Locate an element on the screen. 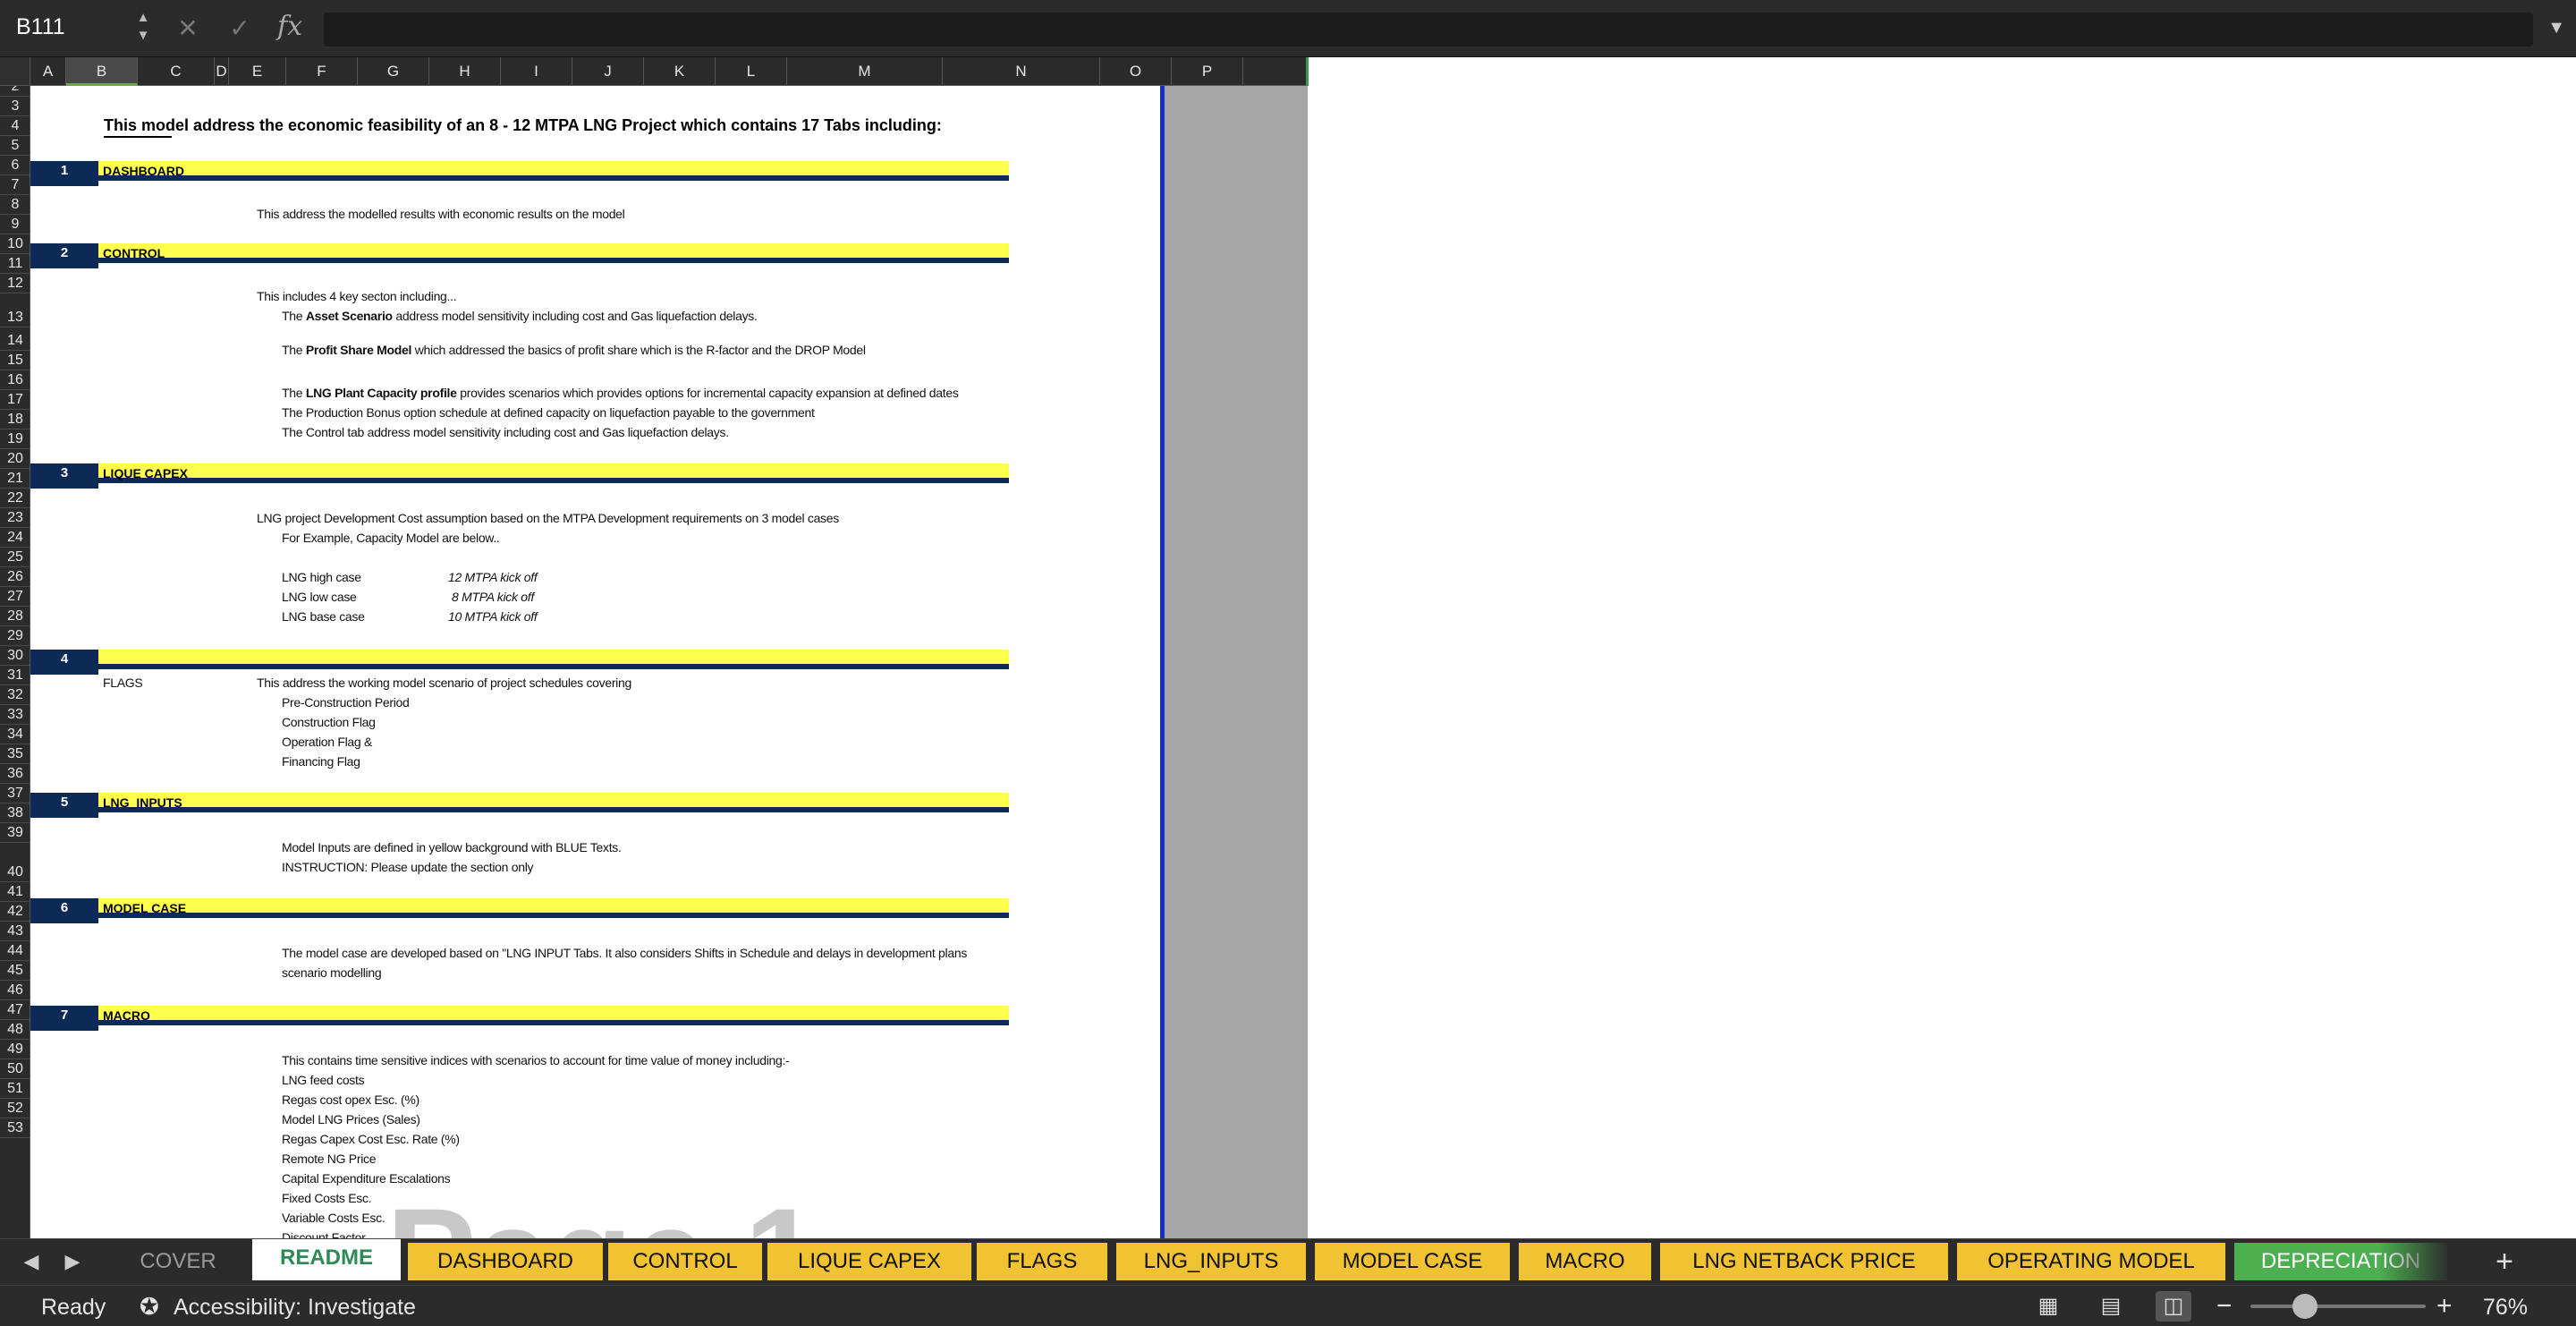 This screenshot has width=2576, height=1326. row-header: 50 is located at coordinates (15, 1069).